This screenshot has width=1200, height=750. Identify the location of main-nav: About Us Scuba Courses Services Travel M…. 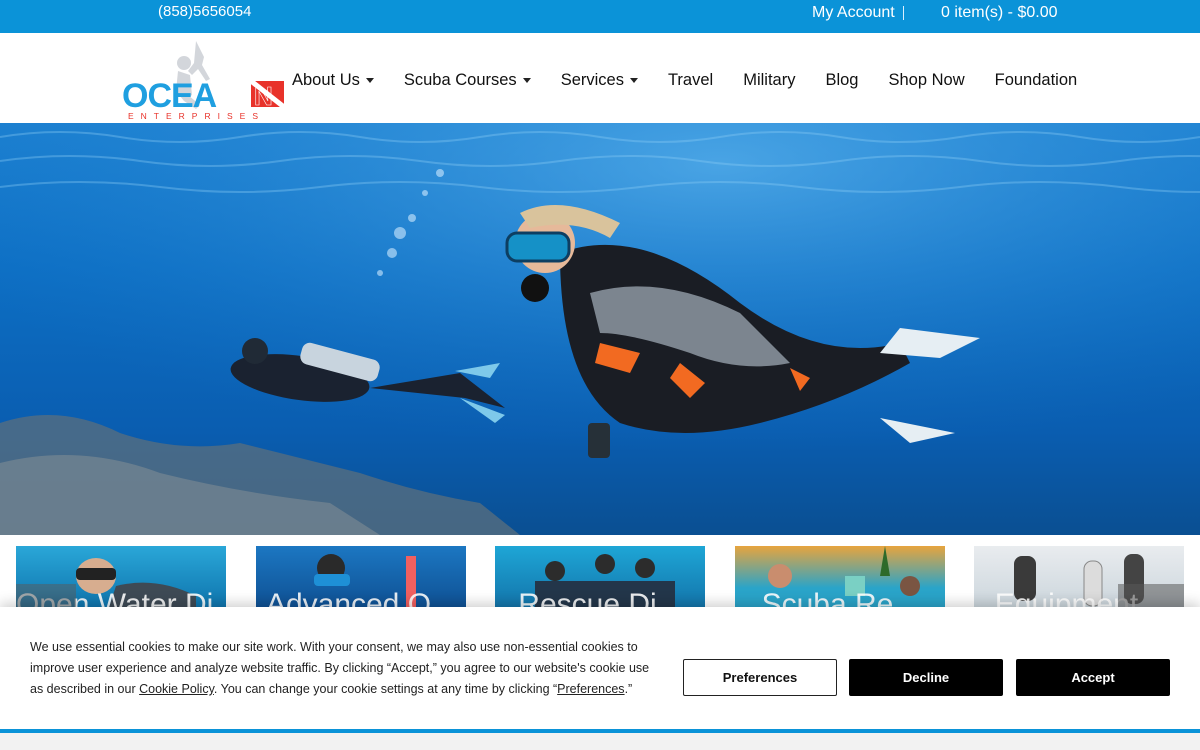
(699, 80).